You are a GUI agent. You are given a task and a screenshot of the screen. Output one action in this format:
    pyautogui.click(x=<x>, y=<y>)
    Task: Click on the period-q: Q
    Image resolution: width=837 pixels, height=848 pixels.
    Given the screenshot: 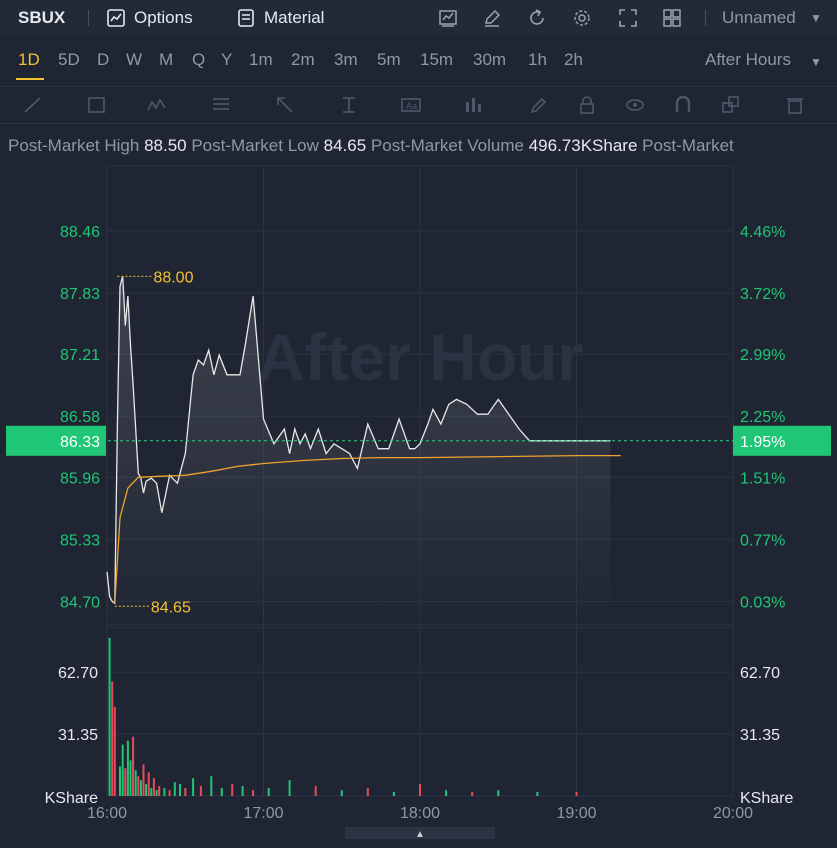 What is the action you would take?
    pyautogui.click(x=198, y=60)
    